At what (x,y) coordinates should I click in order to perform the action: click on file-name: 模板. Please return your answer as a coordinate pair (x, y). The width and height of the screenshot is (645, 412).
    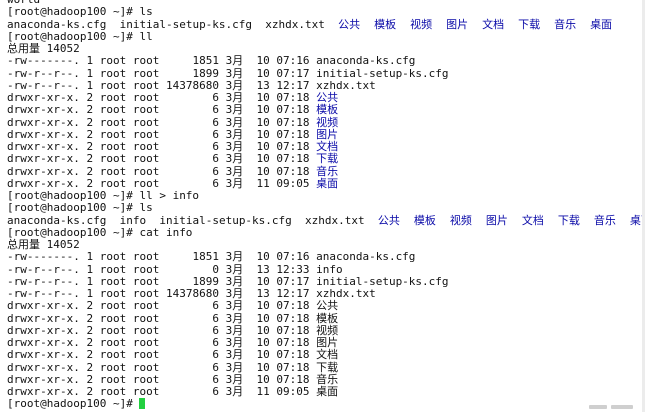
    Looking at the image, I should click on (327, 318).